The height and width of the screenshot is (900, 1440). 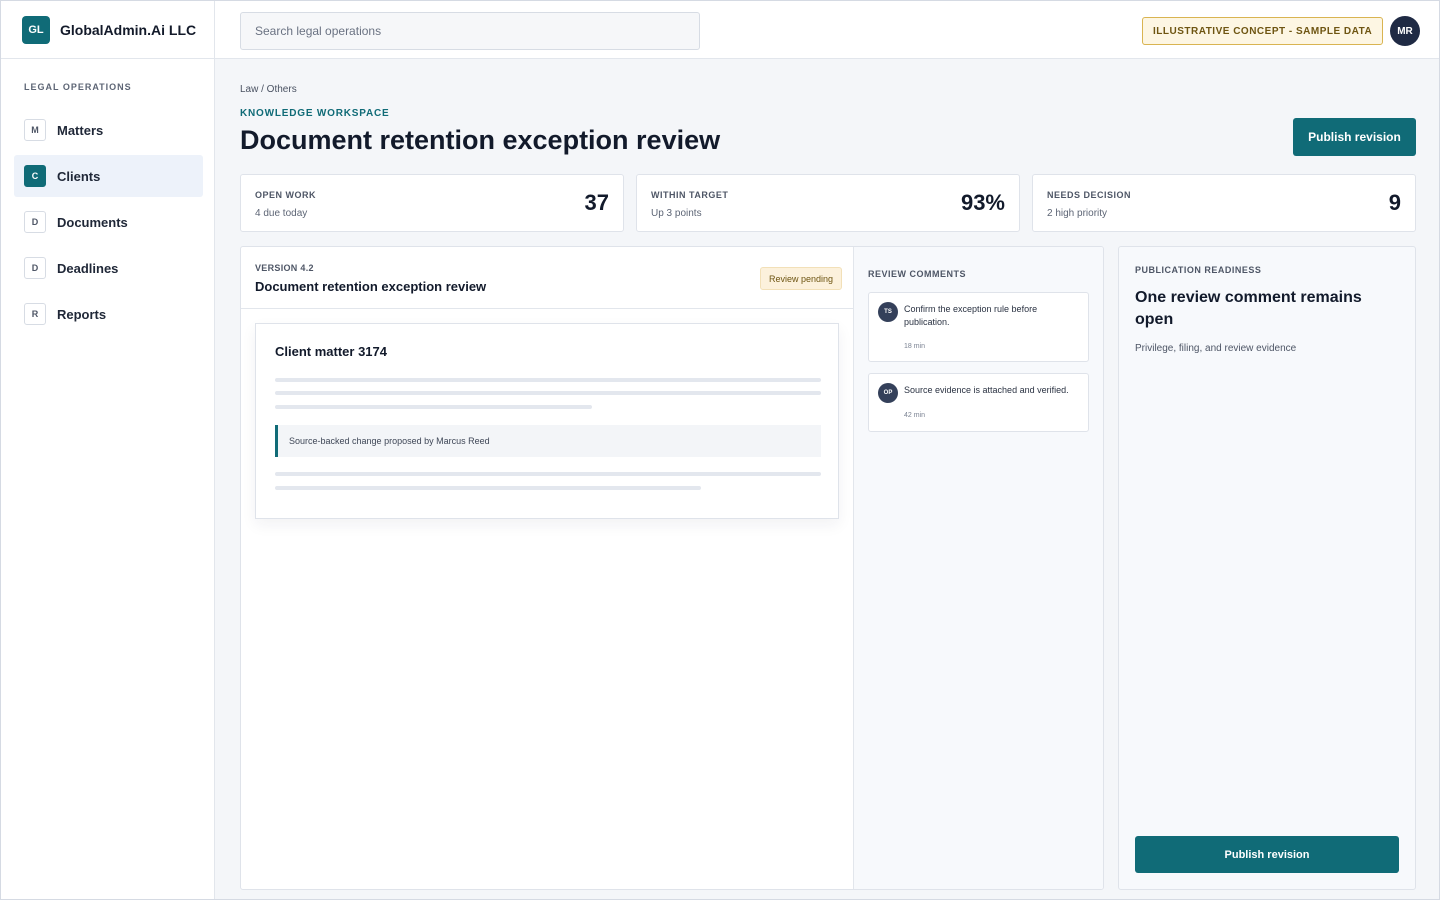 I want to click on breadcrumb: Law / Others, so click(x=268, y=89).